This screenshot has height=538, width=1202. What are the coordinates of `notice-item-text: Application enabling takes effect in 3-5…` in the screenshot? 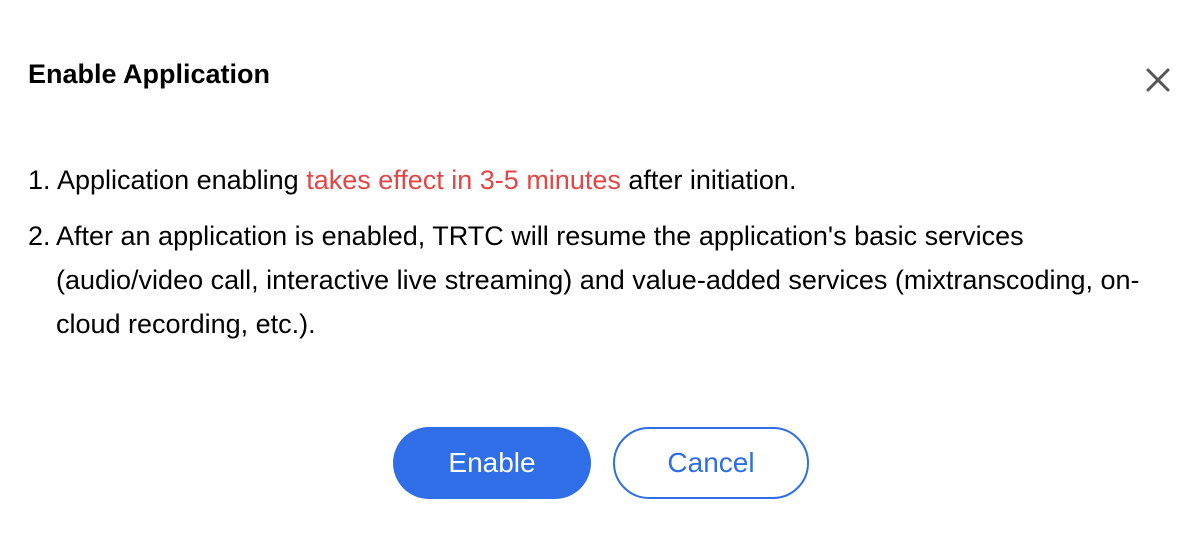 It's located at (607, 180).